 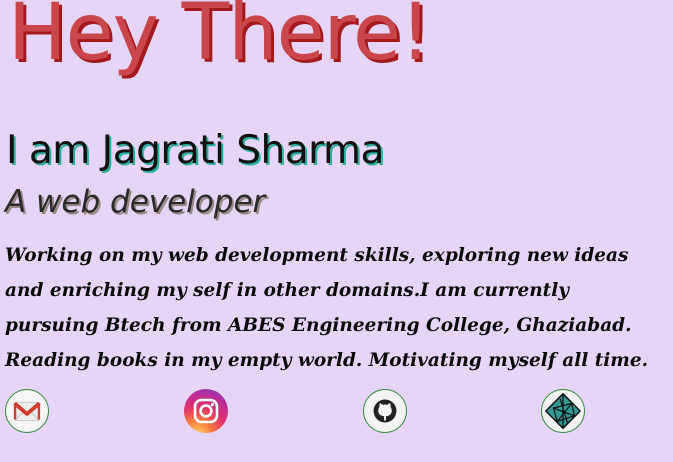 I want to click on github-icon, so click(x=385, y=411).